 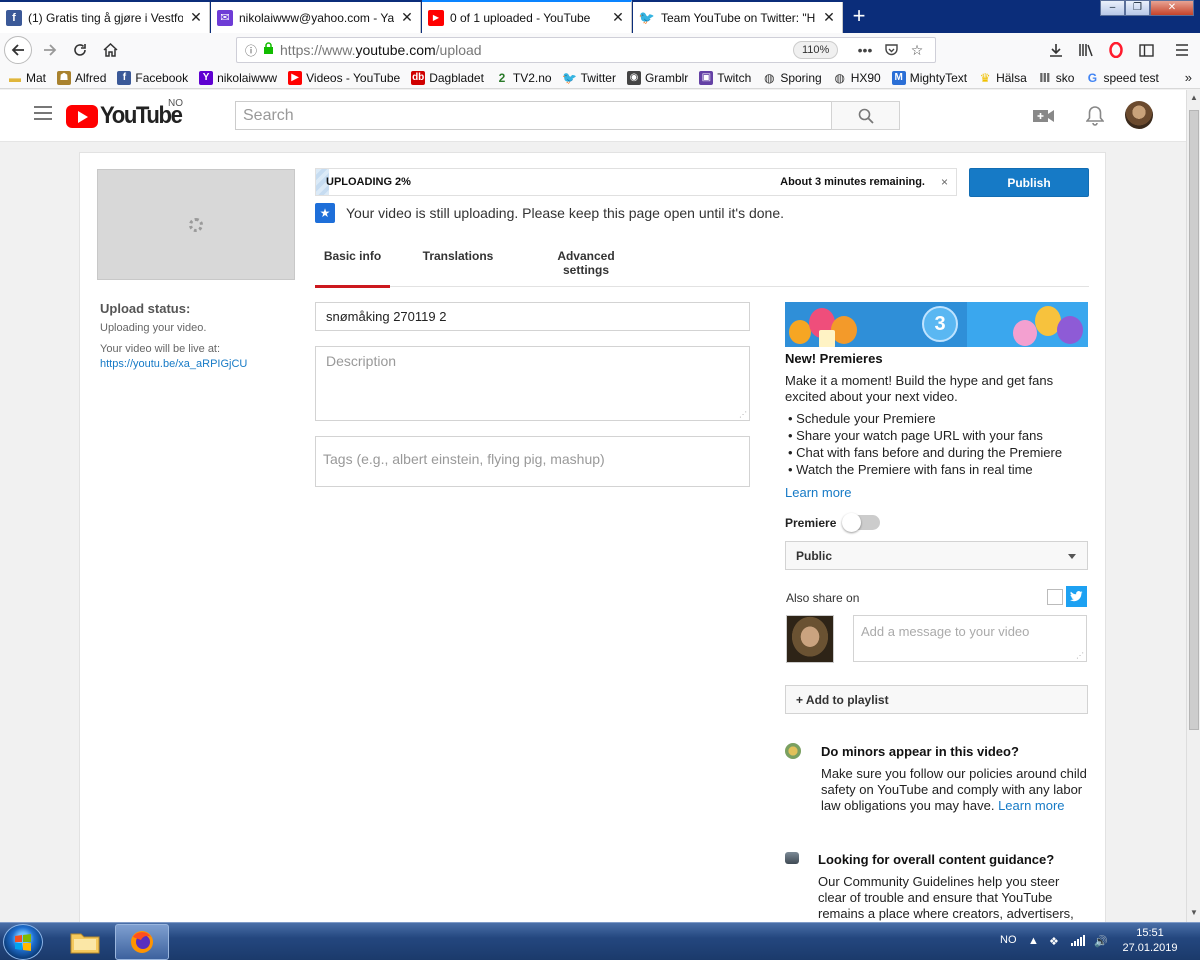 What do you see at coordinates (589, 78) in the screenshot?
I see `bookmark-twitter: 🐦 Twitter` at bounding box center [589, 78].